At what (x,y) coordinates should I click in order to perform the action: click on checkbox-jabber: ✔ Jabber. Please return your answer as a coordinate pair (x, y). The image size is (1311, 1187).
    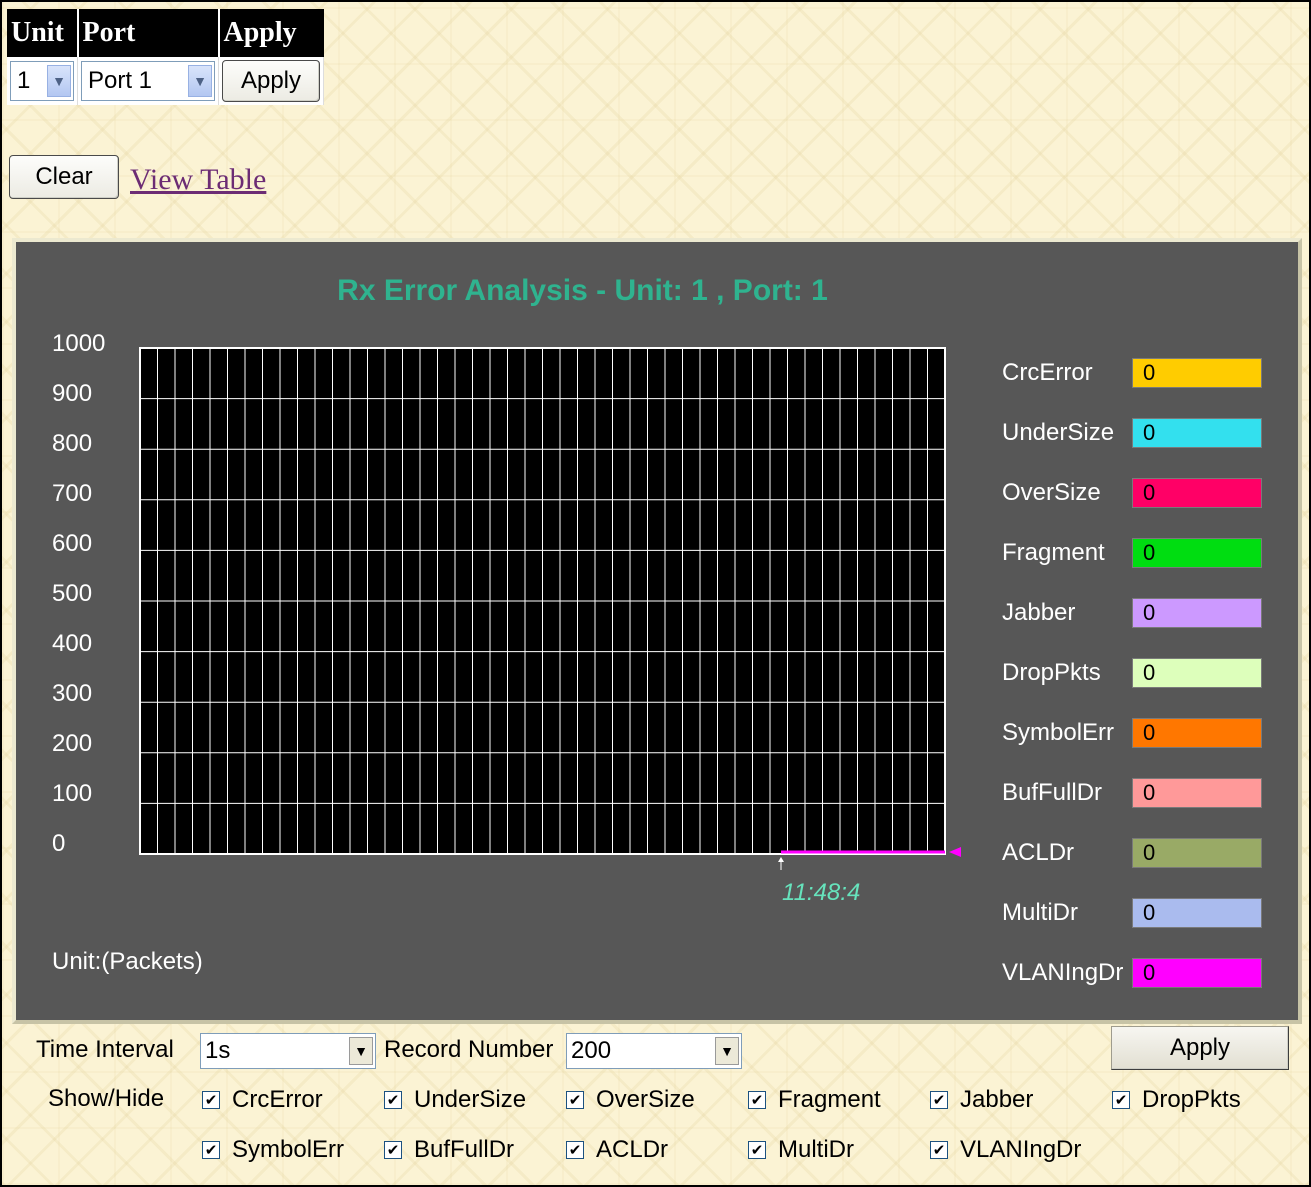
    Looking at the image, I should click on (981, 1100).